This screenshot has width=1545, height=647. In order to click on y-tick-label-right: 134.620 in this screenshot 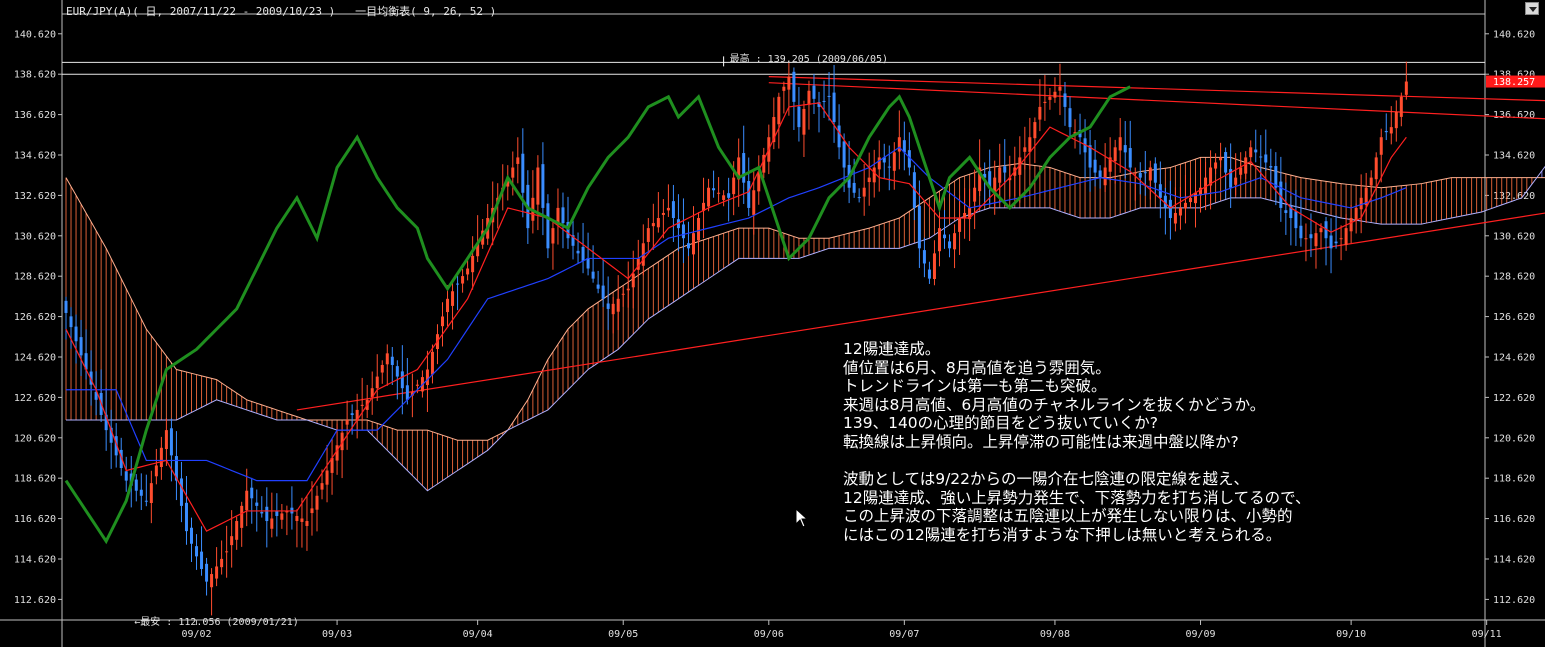, I will do `click(1514, 155)`.